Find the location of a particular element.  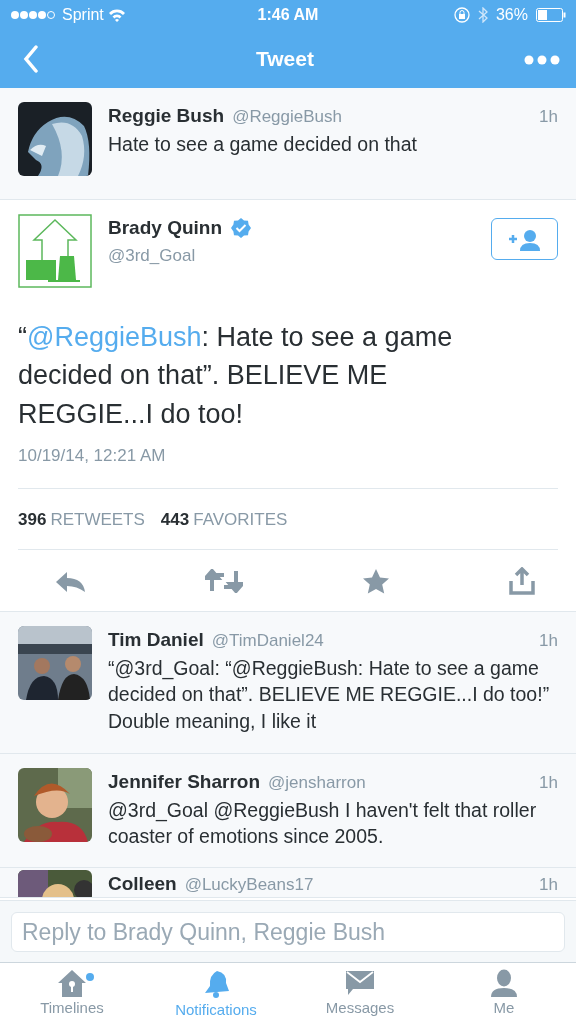

mention-link: @ReggieBush is located at coordinates (114, 337).